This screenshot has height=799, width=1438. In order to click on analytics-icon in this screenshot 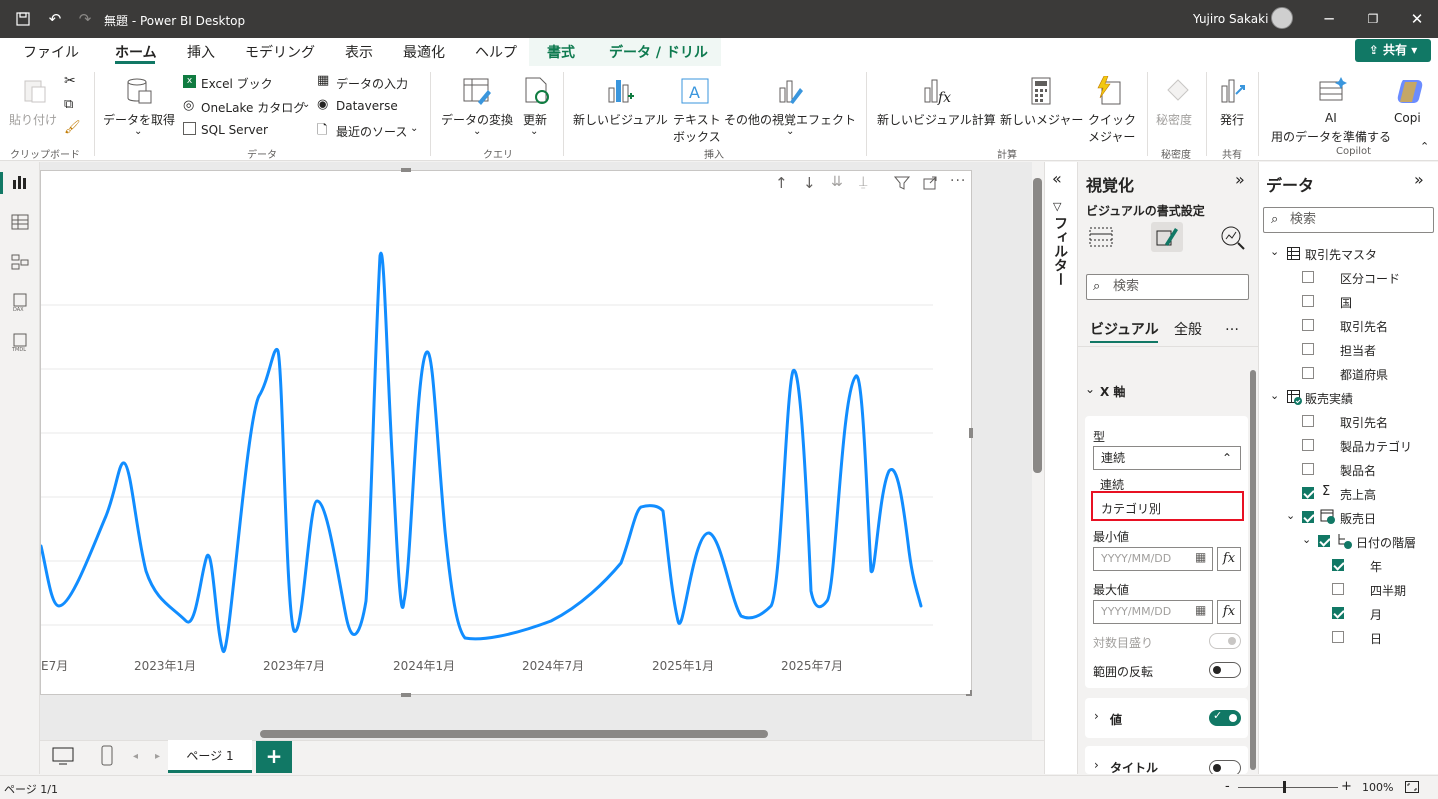, I will do `click(1233, 237)`.